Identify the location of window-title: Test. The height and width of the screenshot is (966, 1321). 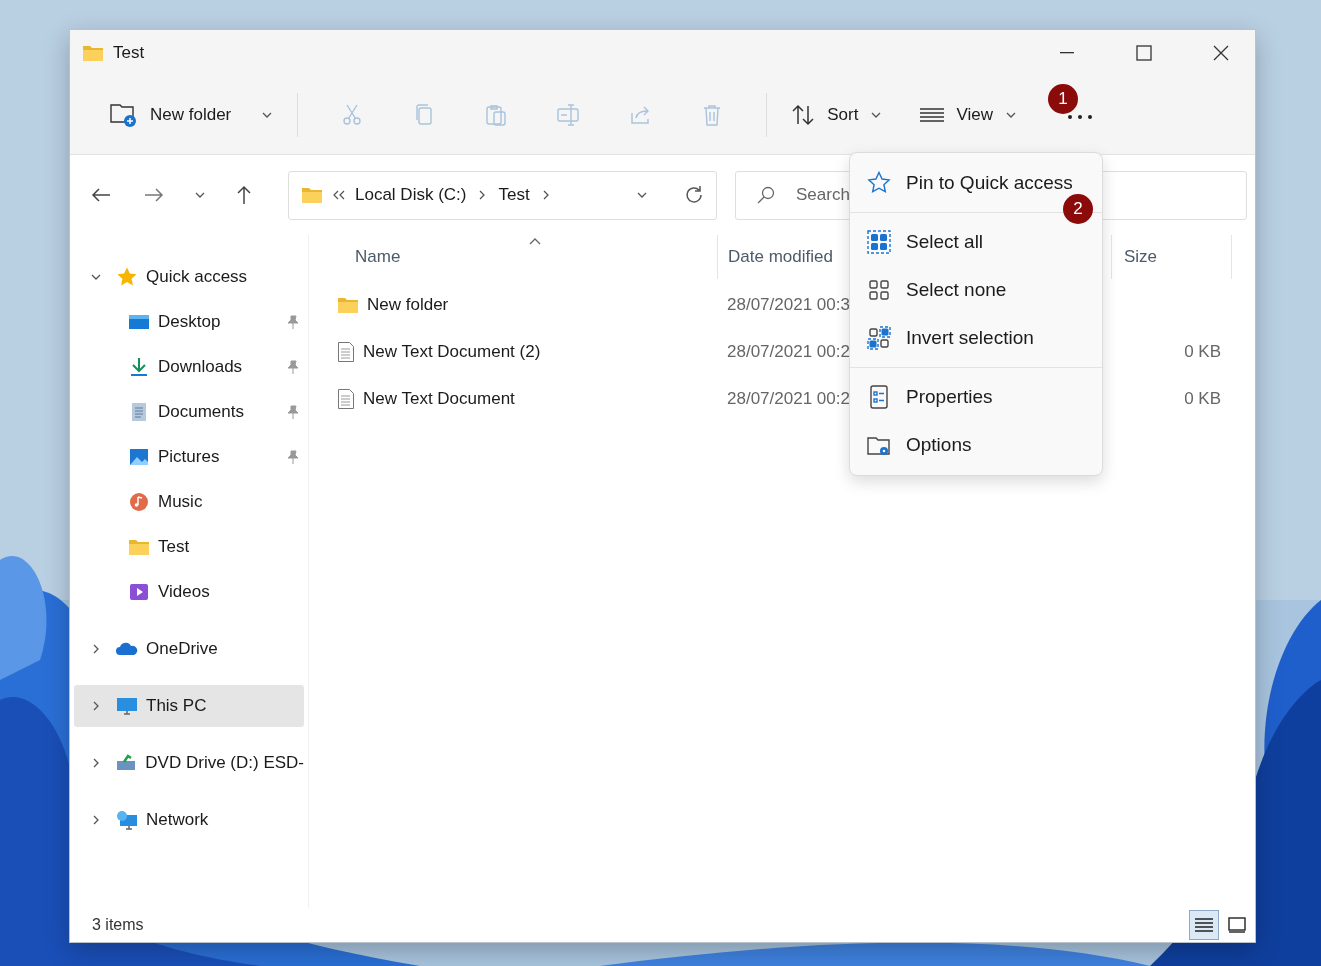
(129, 53).